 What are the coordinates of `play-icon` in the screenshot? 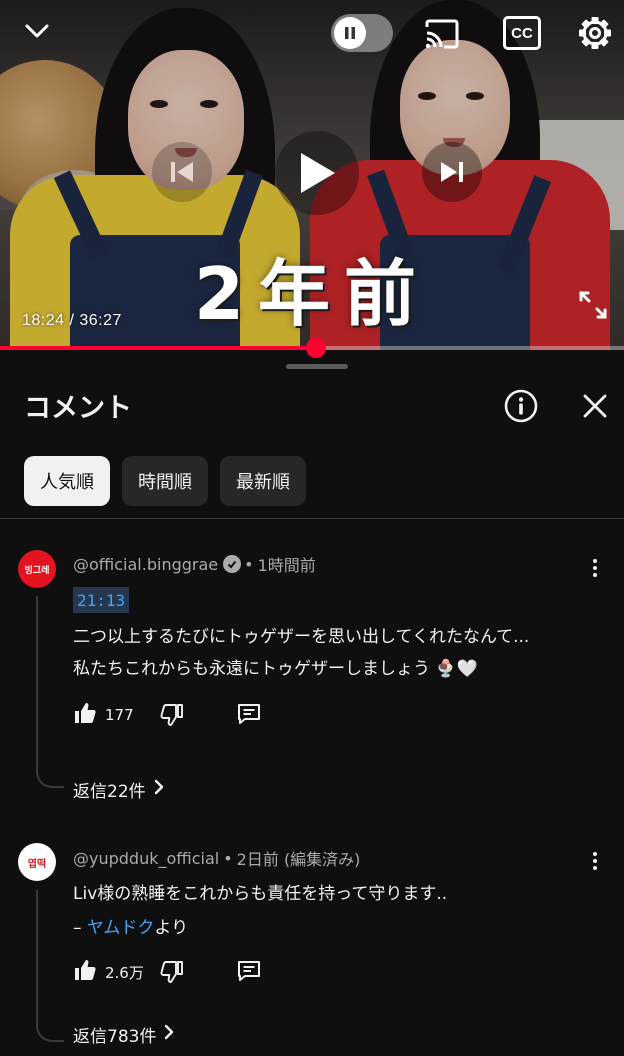 It's located at (317, 173).